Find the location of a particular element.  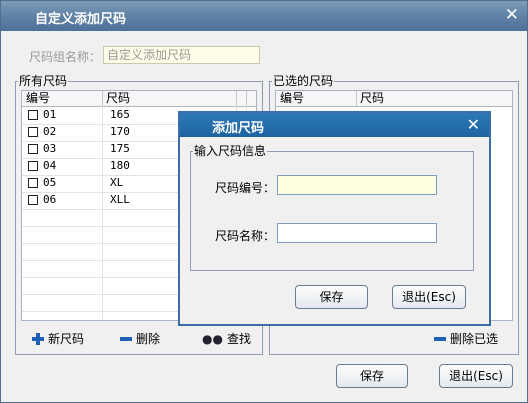

delete-label: 删除 is located at coordinates (148, 339).